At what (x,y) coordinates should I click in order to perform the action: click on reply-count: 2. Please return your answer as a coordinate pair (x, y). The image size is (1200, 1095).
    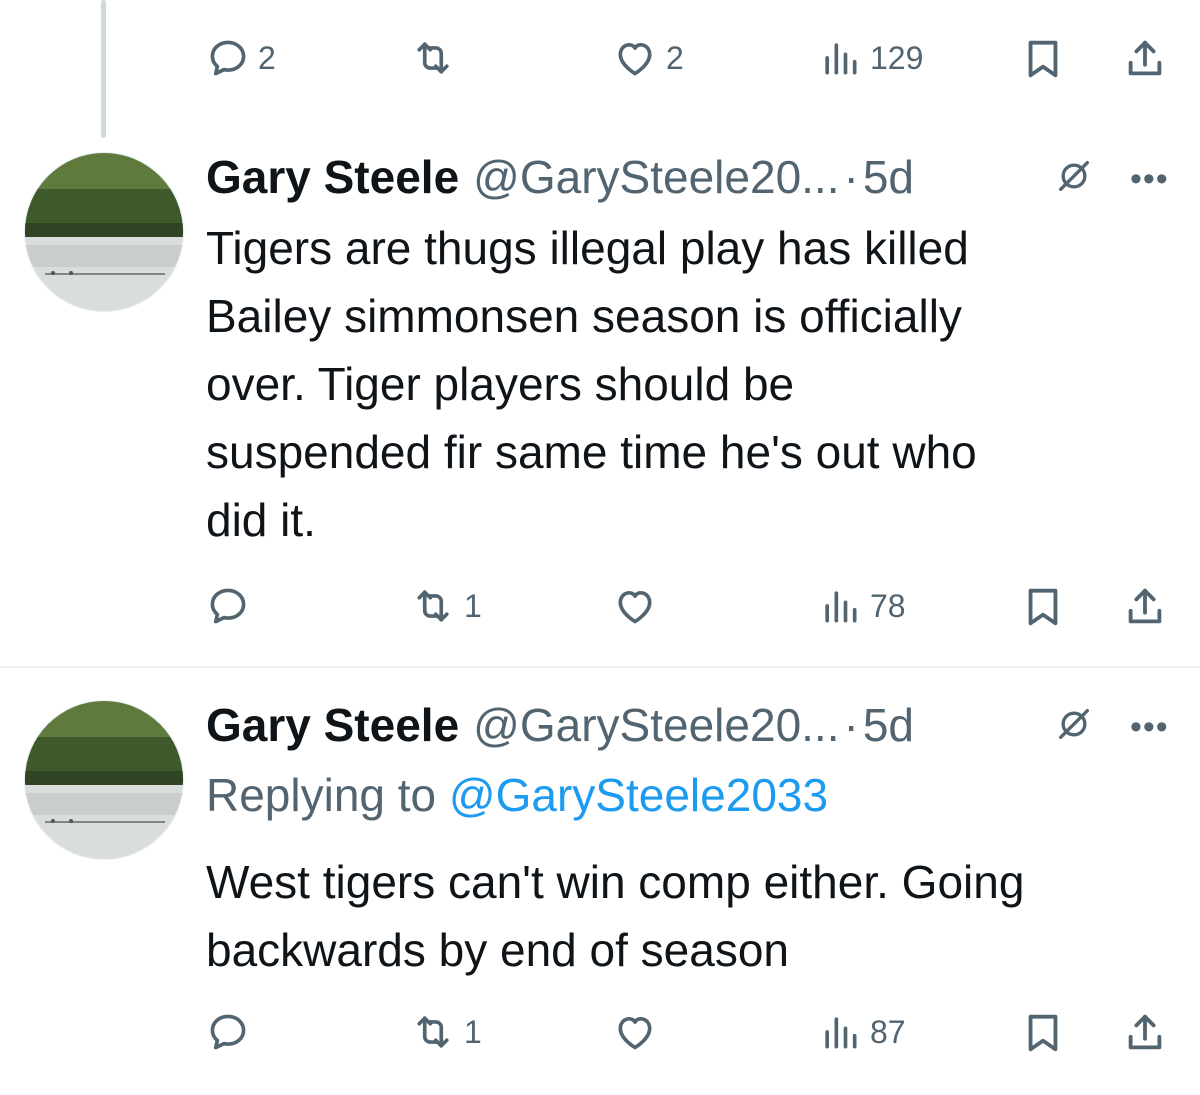
    Looking at the image, I should click on (267, 57).